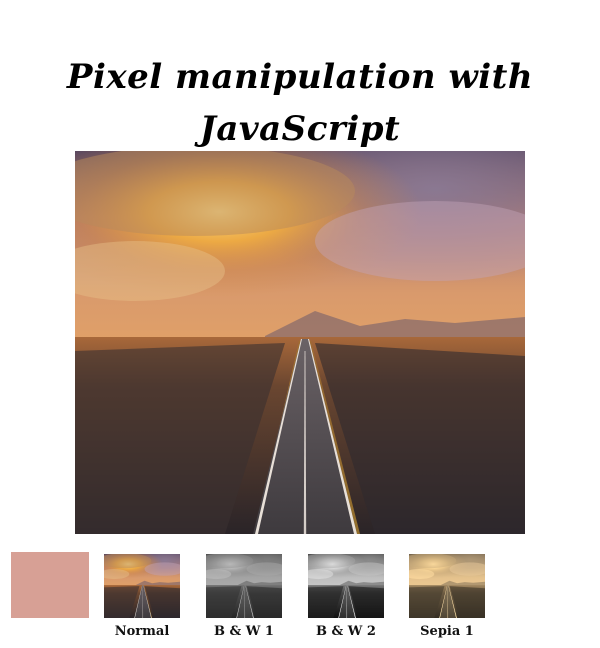 The height and width of the screenshot is (648, 600). I want to click on filter-label: B & W 2, so click(346, 631).